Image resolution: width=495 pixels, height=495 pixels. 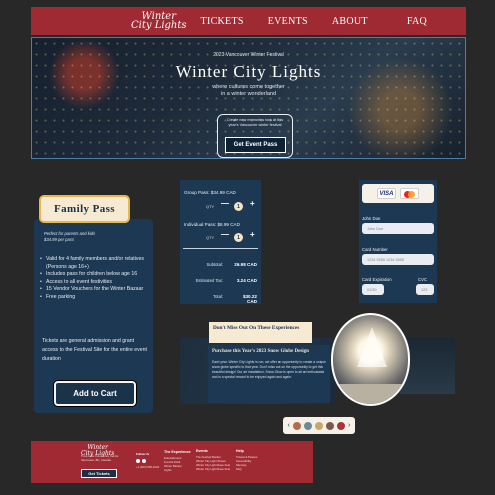 What do you see at coordinates (289, 425) in the screenshot?
I see `carousel-prev-button: ‹` at bounding box center [289, 425].